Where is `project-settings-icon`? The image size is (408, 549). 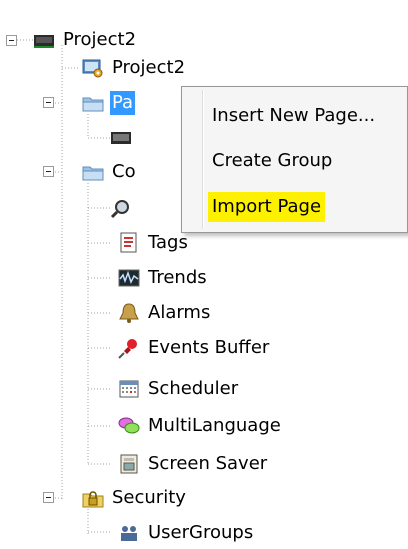
project-settings-icon is located at coordinates (93, 68).